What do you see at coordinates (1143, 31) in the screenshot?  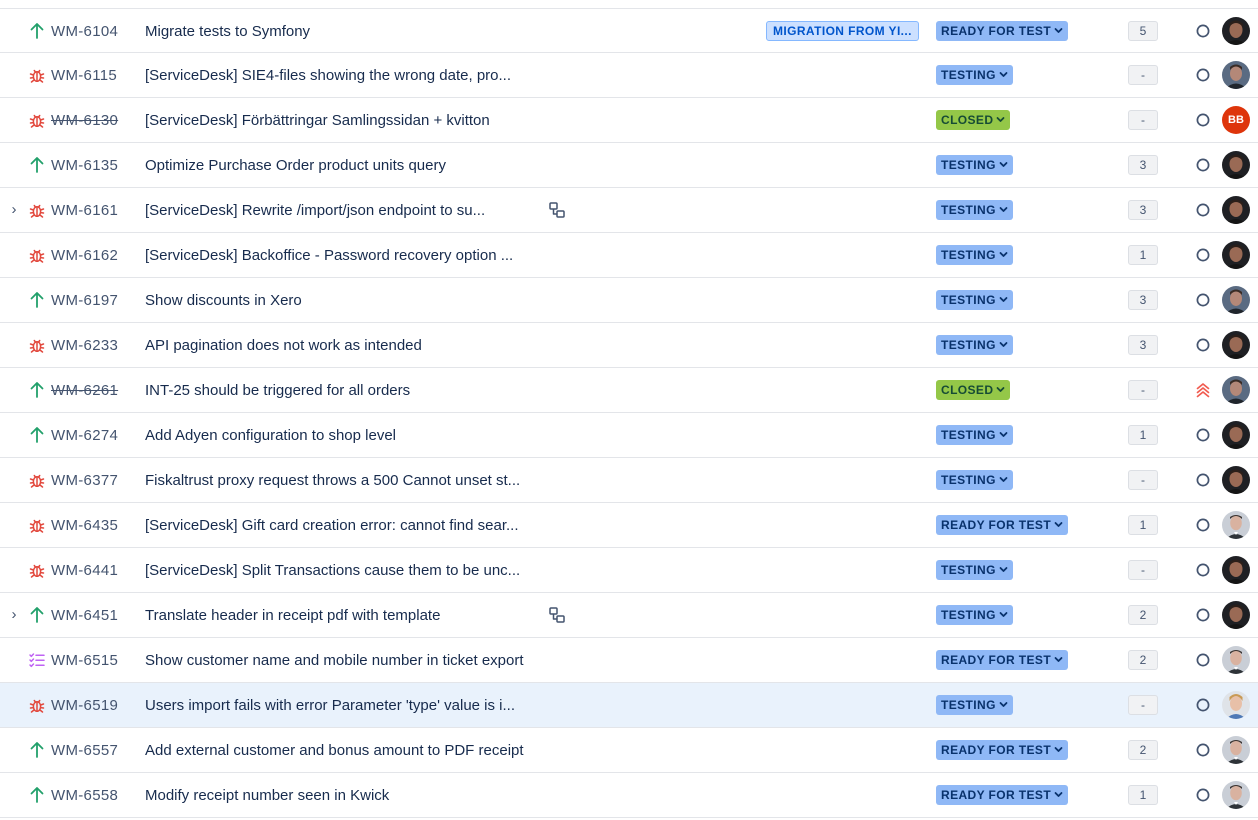 I see `story-points-badge: 5` at bounding box center [1143, 31].